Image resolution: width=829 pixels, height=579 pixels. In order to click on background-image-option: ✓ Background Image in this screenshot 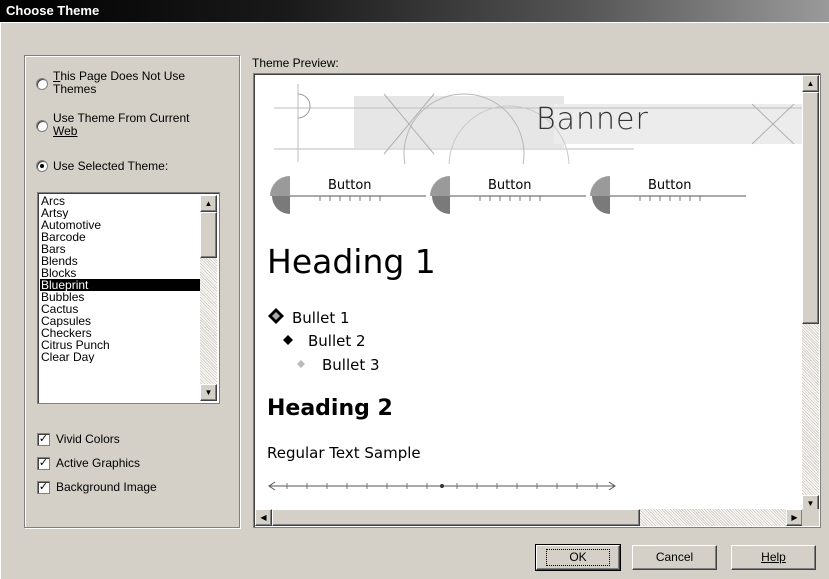, I will do `click(97, 487)`.